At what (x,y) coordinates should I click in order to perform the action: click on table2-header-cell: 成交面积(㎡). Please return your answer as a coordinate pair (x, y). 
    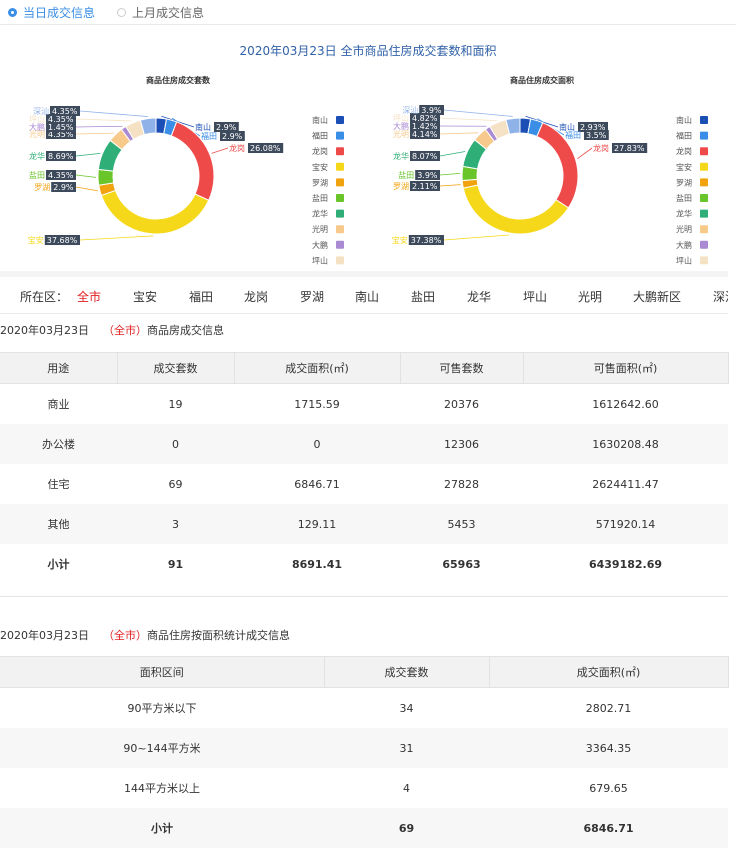
    Looking at the image, I should click on (609, 672).